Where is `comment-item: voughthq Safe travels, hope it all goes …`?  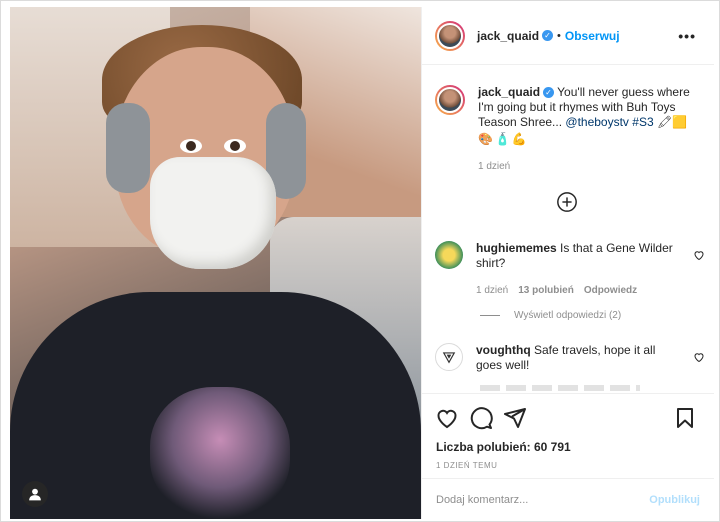 comment-item: voughthq Safe travels, hope it all goes … is located at coordinates (570, 358).